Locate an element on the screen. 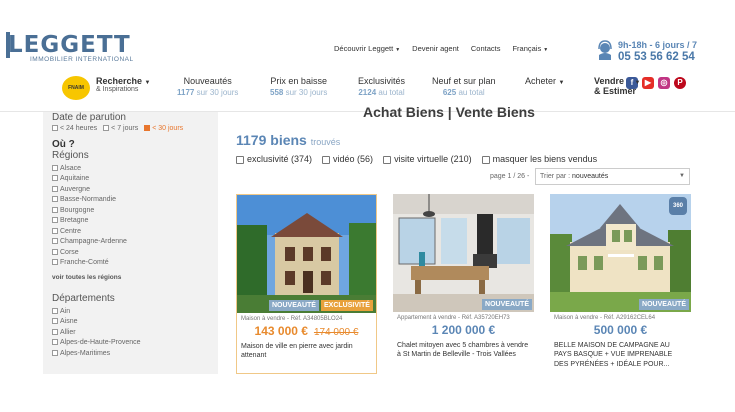 This screenshot has height=412, width=735. phone-number: 05 53 56 62 54 is located at coordinates (672, 57).